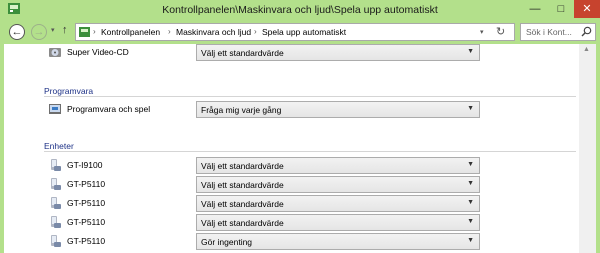  What do you see at coordinates (535, 9) in the screenshot?
I see `minimize-button: —` at bounding box center [535, 9].